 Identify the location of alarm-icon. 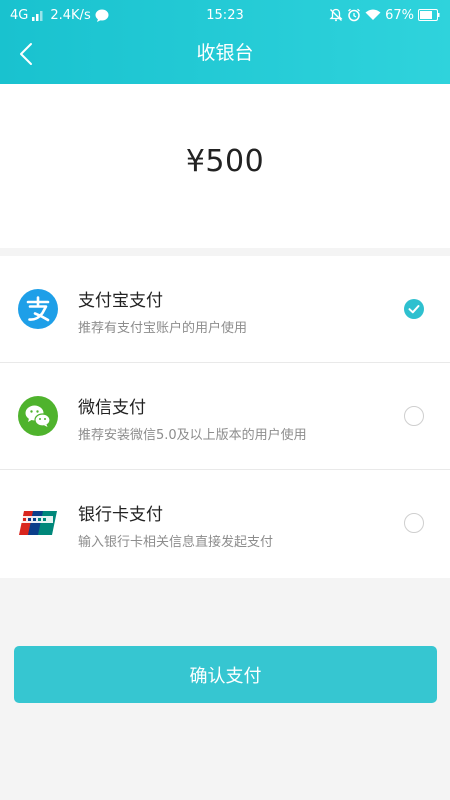
(354, 15).